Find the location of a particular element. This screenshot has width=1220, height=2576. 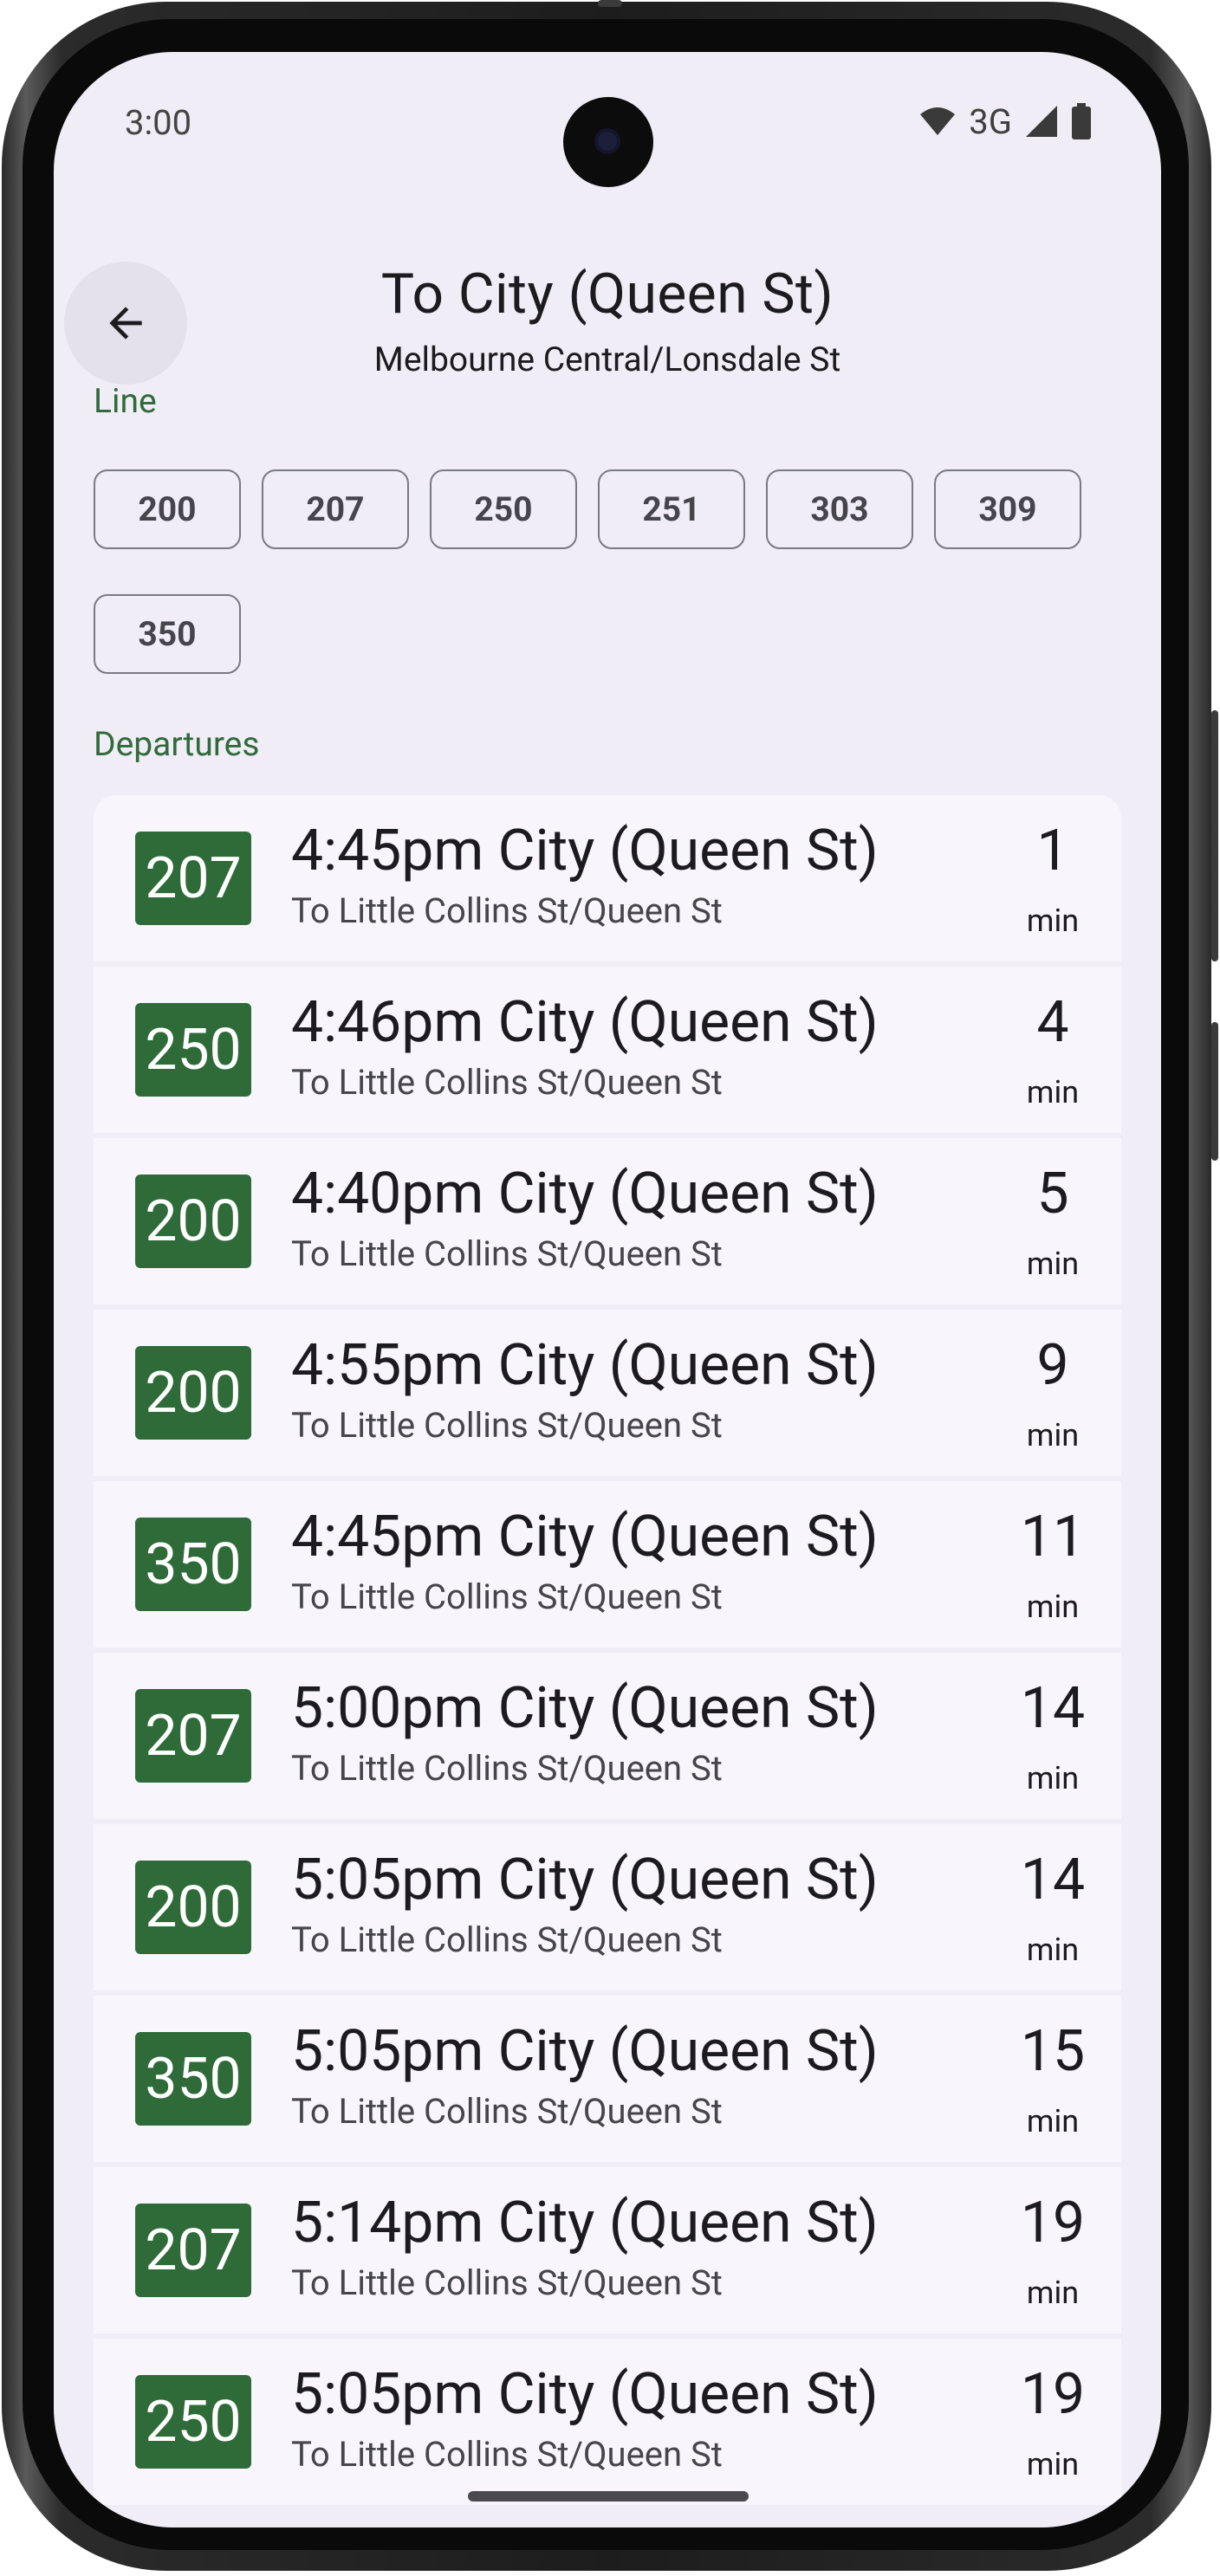

page-title: To City (Queen St) is located at coordinates (607, 294).